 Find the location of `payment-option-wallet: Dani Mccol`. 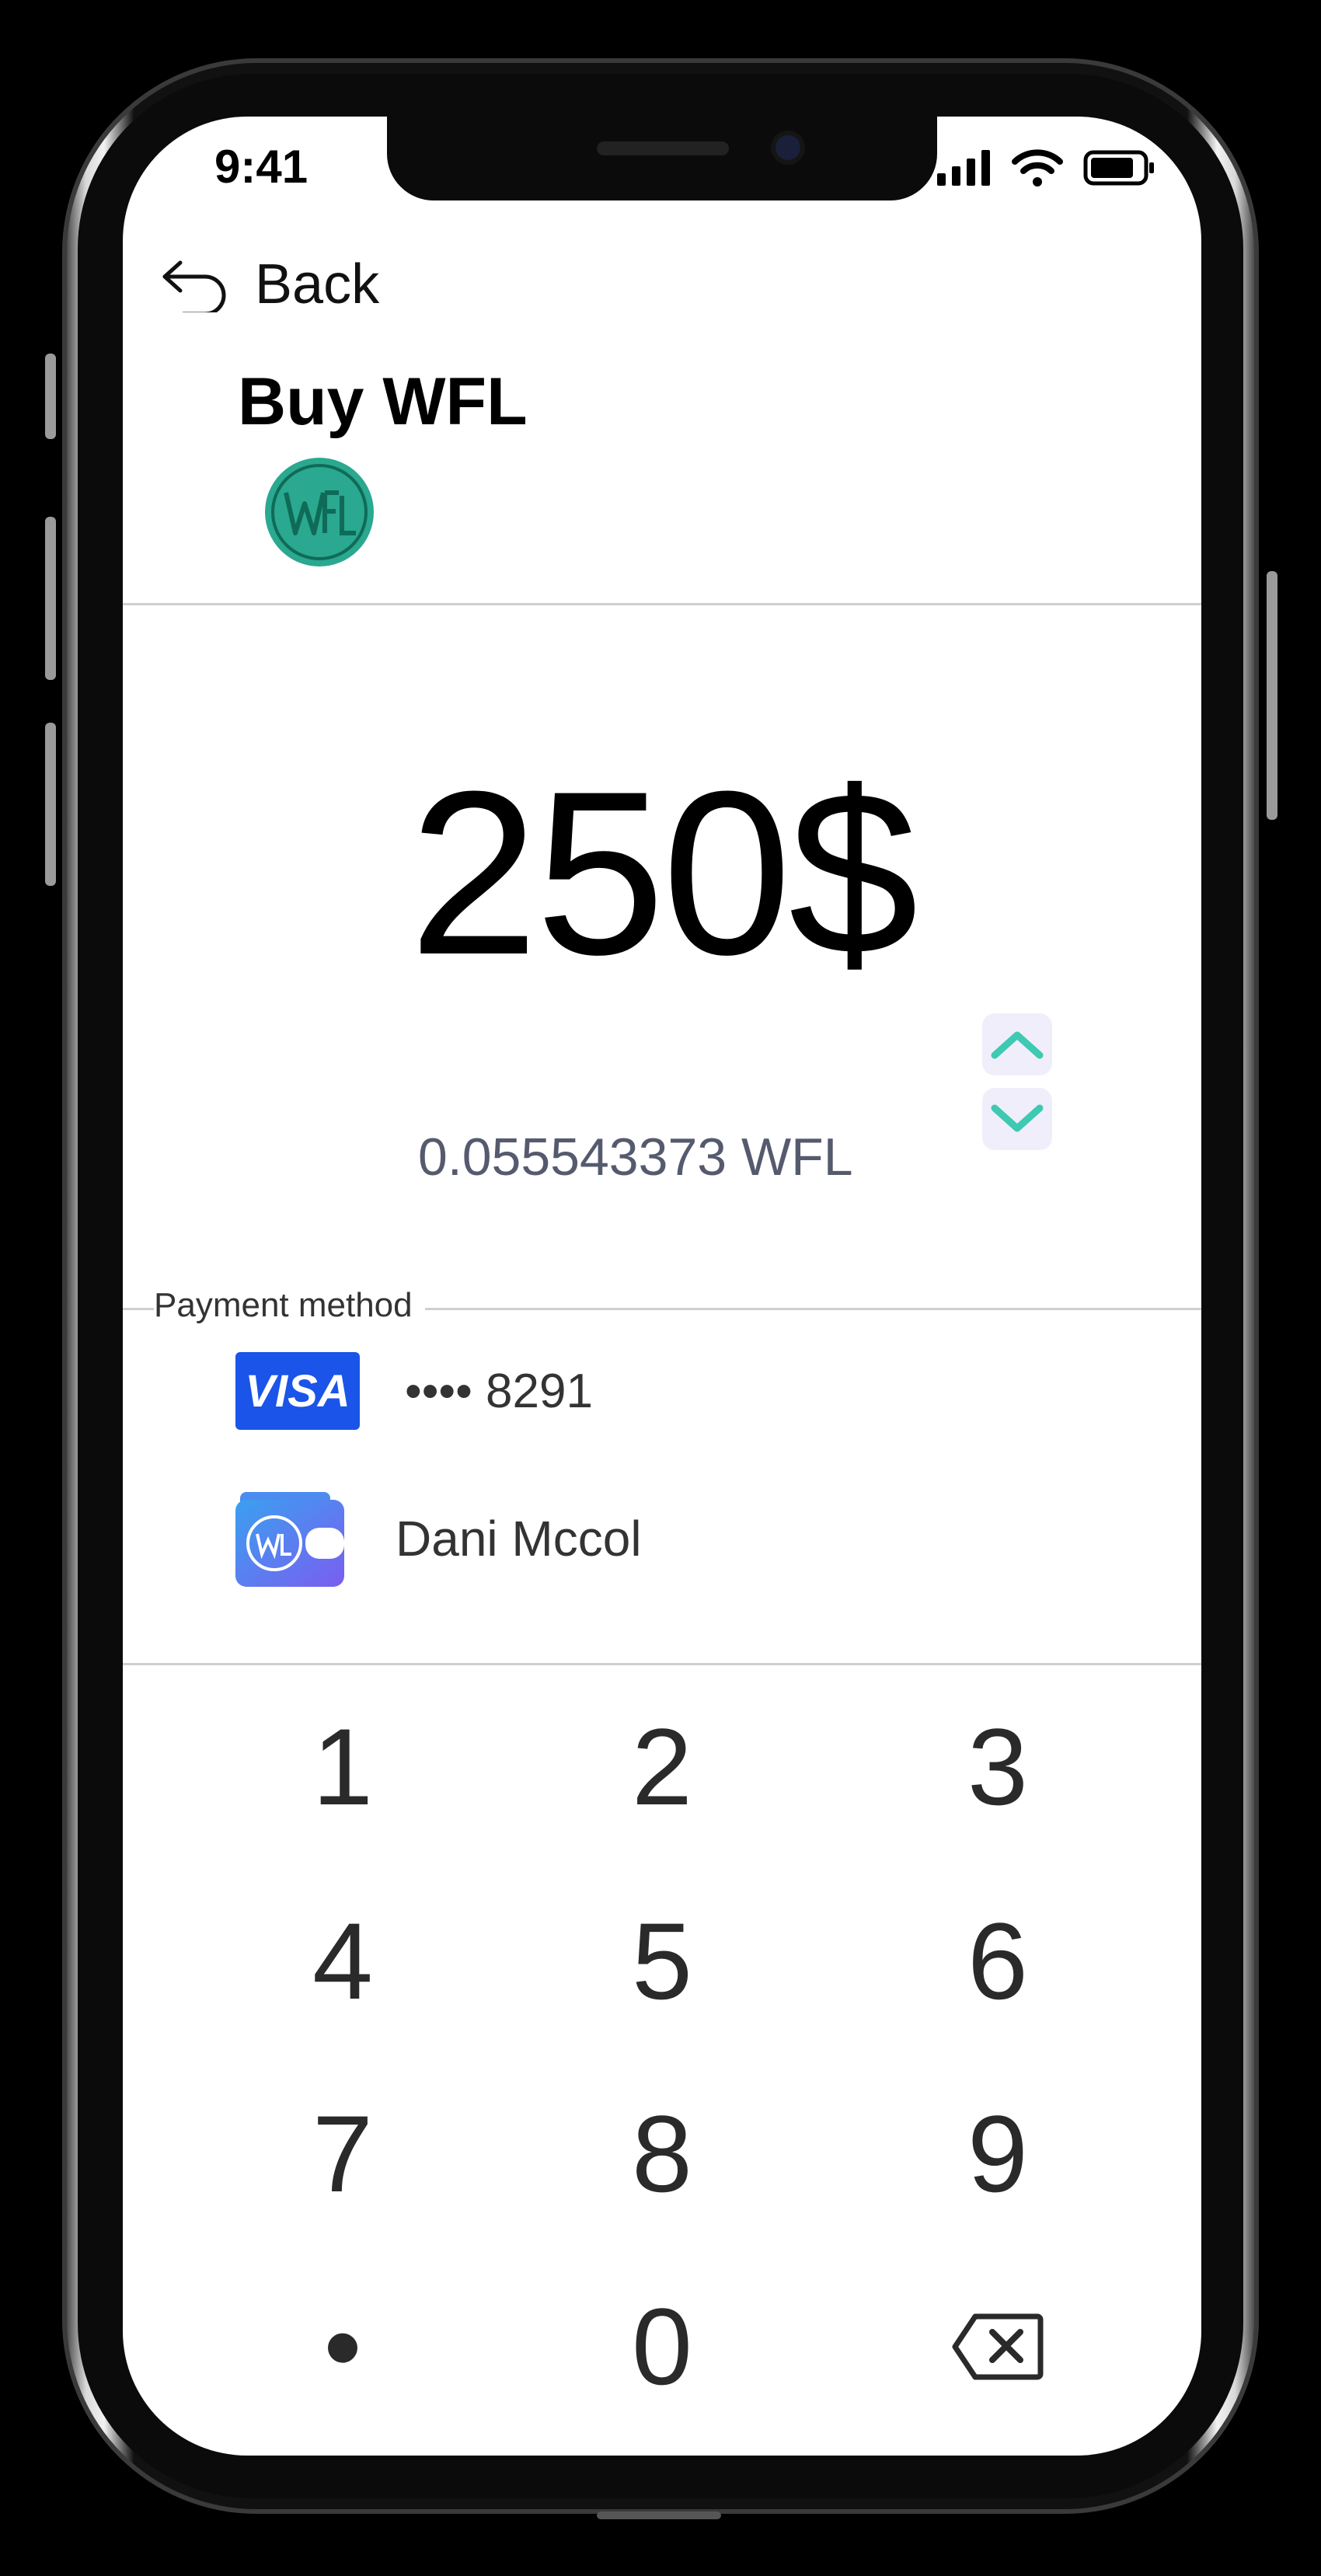

payment-option-wallet: Dani Mccol is located at coordinates (438, 1538).